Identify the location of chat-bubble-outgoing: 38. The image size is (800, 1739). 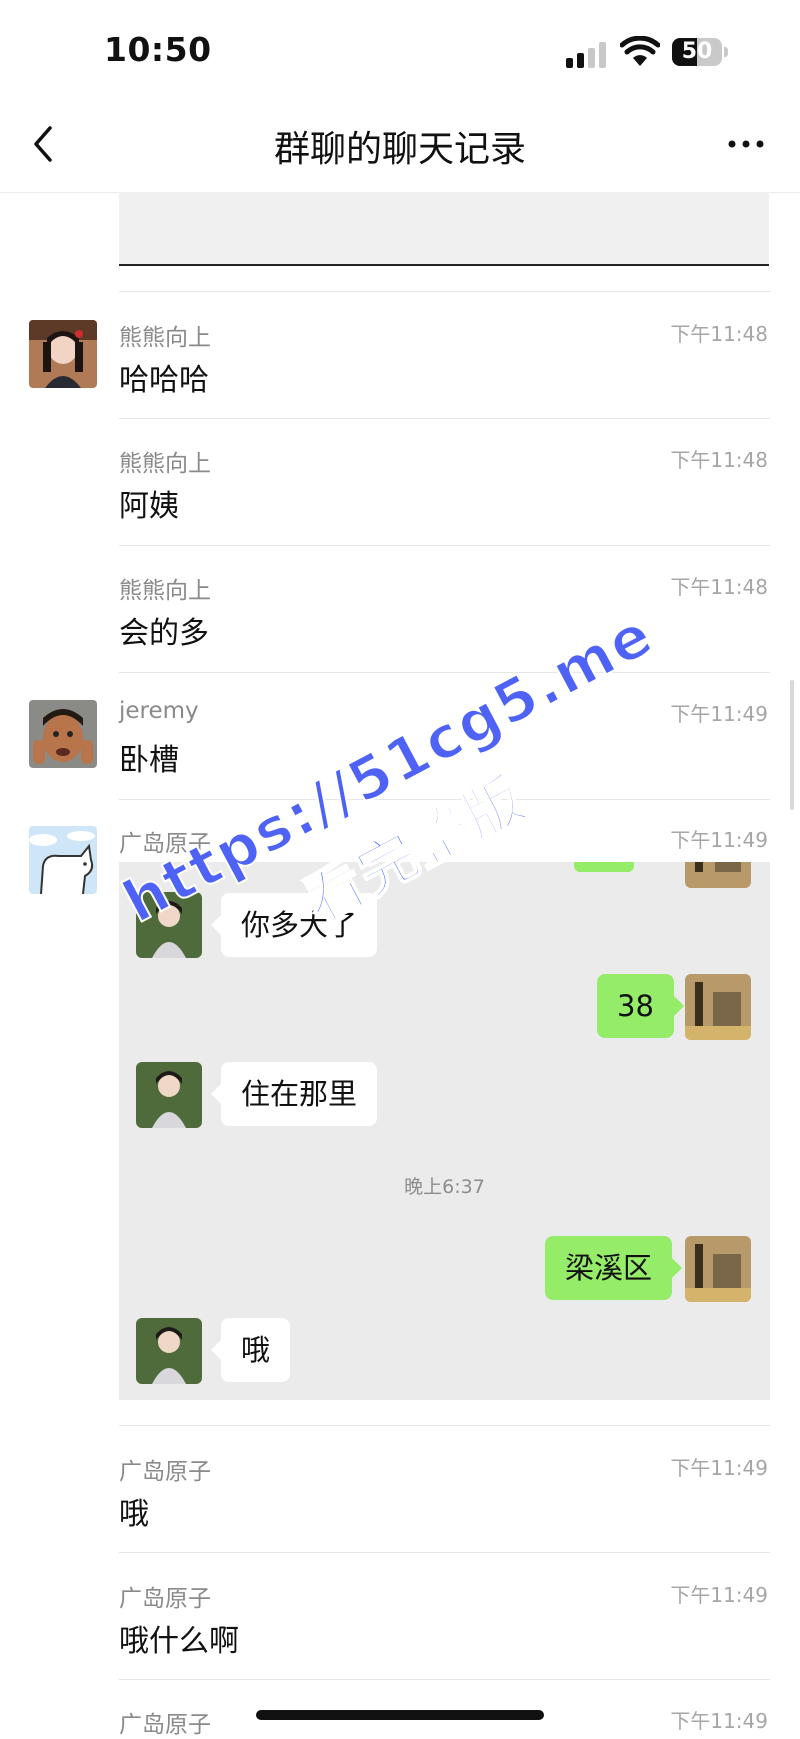
(640, 1006).